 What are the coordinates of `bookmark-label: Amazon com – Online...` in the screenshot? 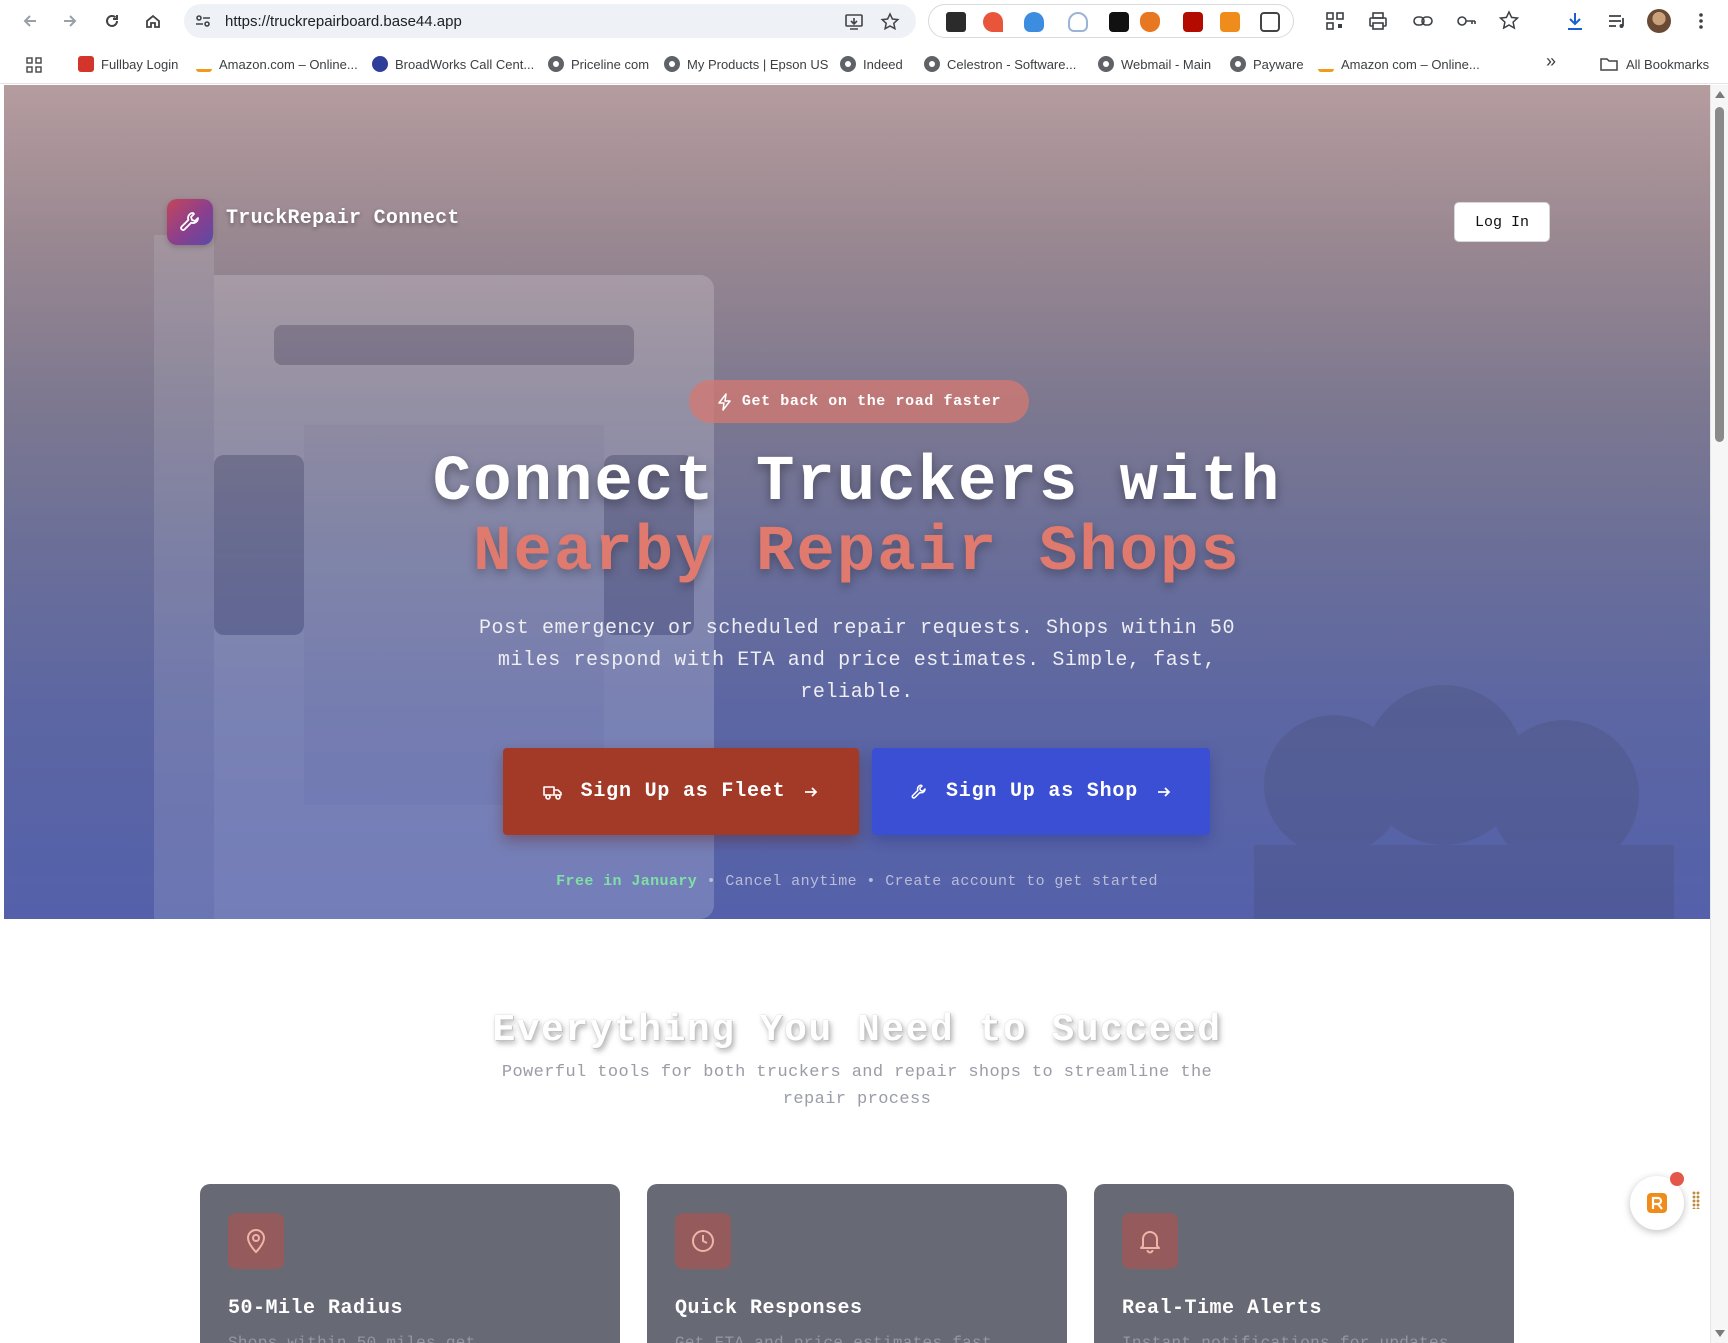 It's located at (1410, 64).